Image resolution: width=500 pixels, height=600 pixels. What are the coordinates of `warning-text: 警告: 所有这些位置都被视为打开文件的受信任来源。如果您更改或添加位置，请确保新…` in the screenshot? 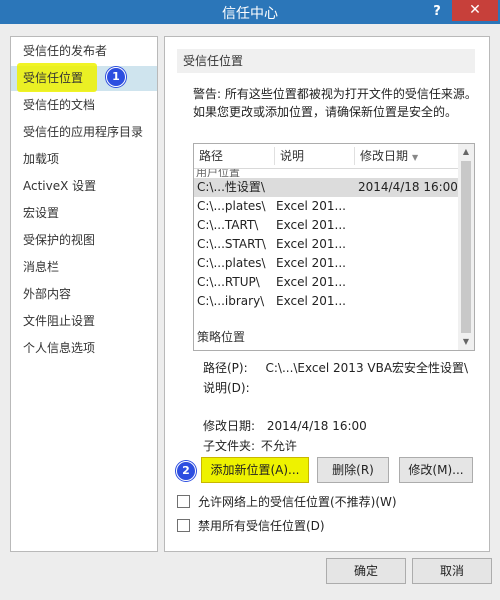 It's located at (335, 103).